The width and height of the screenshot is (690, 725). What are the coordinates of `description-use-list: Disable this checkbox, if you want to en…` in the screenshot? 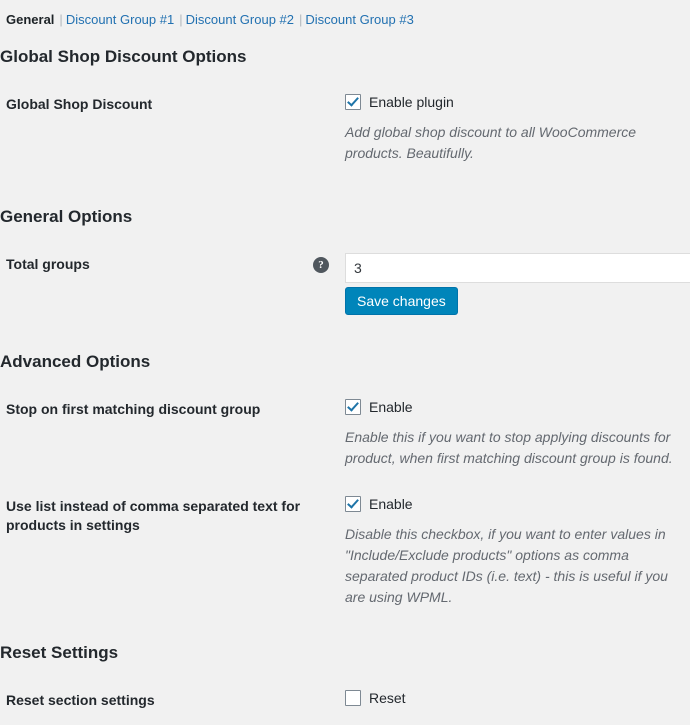 It's located at (506, 565).